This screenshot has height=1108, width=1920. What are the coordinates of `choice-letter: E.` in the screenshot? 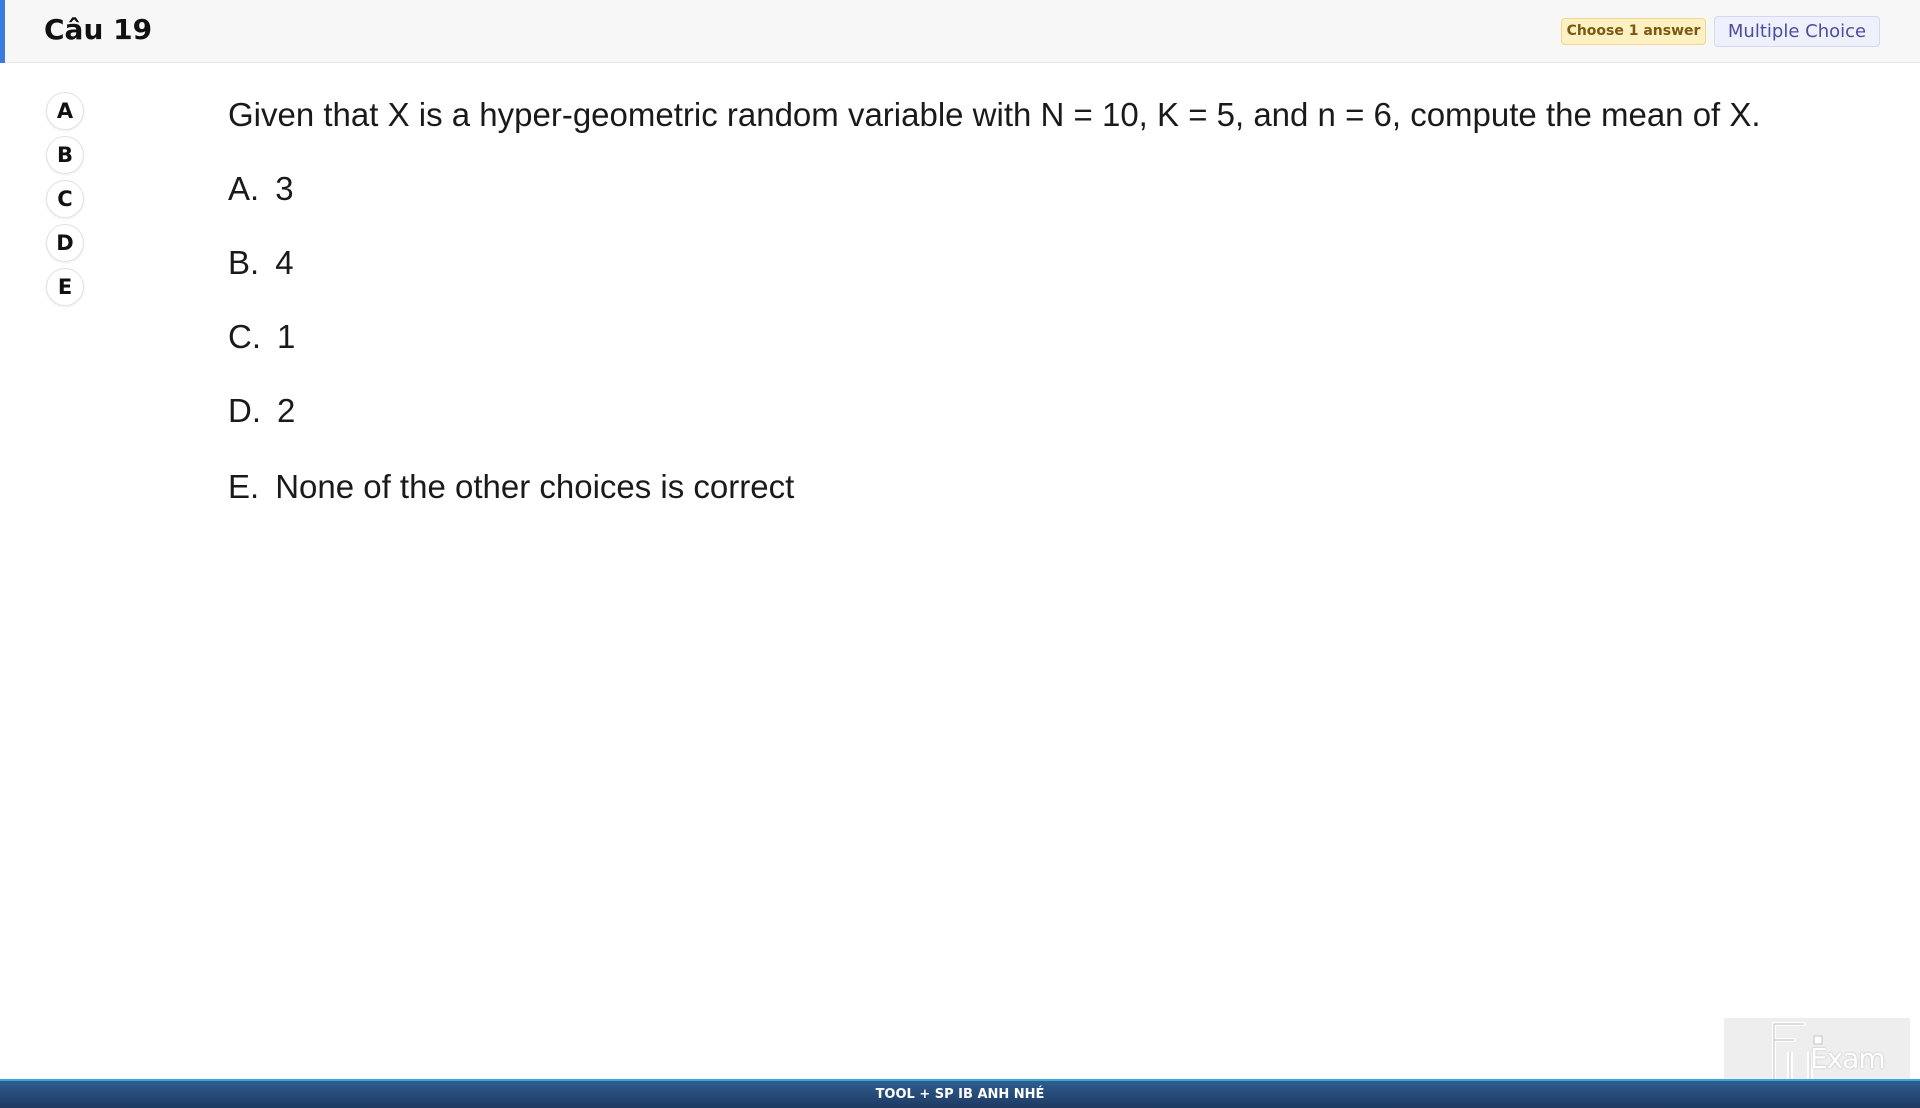 It's located at (244, 486).